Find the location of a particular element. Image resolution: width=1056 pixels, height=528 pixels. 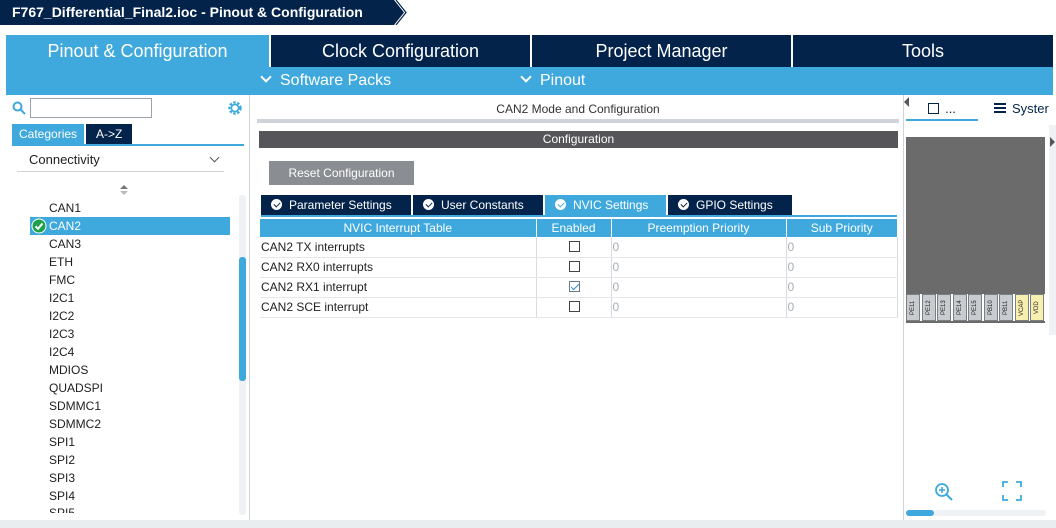

list-item-can3: CAN3 is located at coordinates (130, 244).